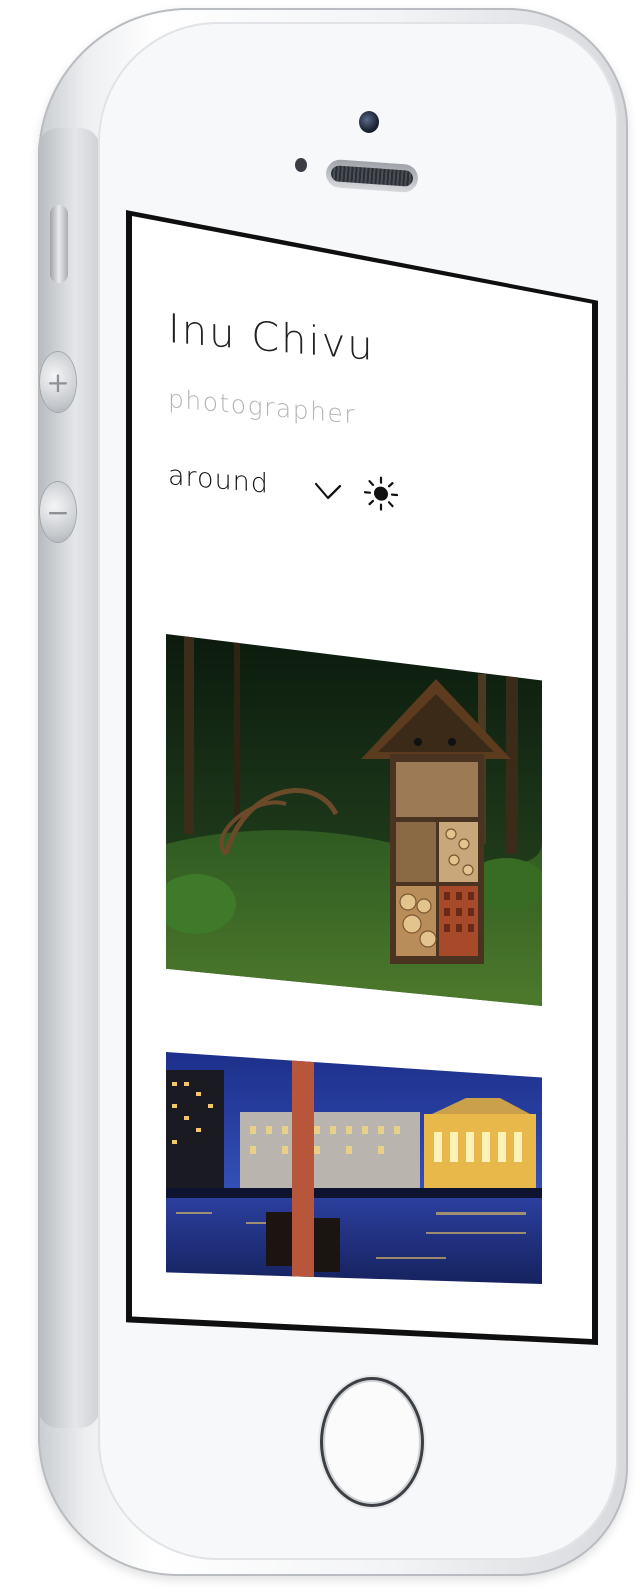  What do you see at coordinates (218, 480) in the screenshot?
I see `nav-menu-label: around` at bounding box center [218, 480].